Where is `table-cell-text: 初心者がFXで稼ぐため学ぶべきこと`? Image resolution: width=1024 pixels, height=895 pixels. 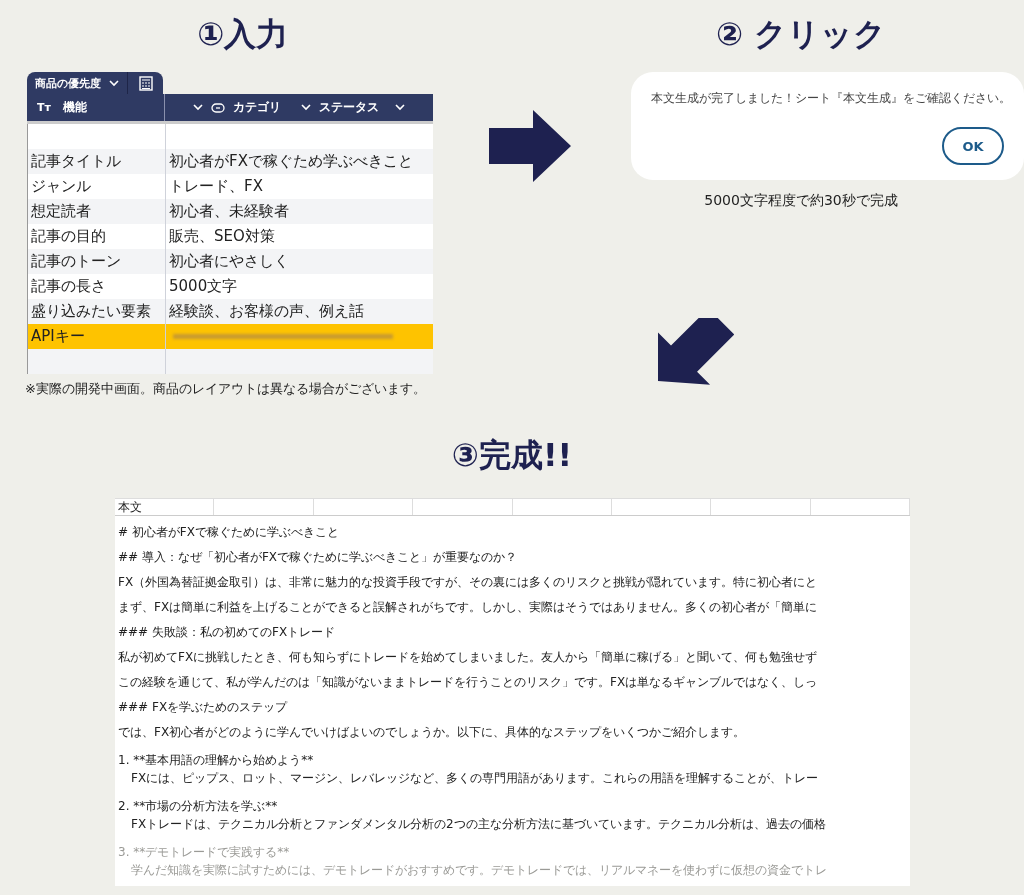 table-cell-text: 初心者がFXで稼ぐため学ぶべきこと is located at coordinates (291, 161).